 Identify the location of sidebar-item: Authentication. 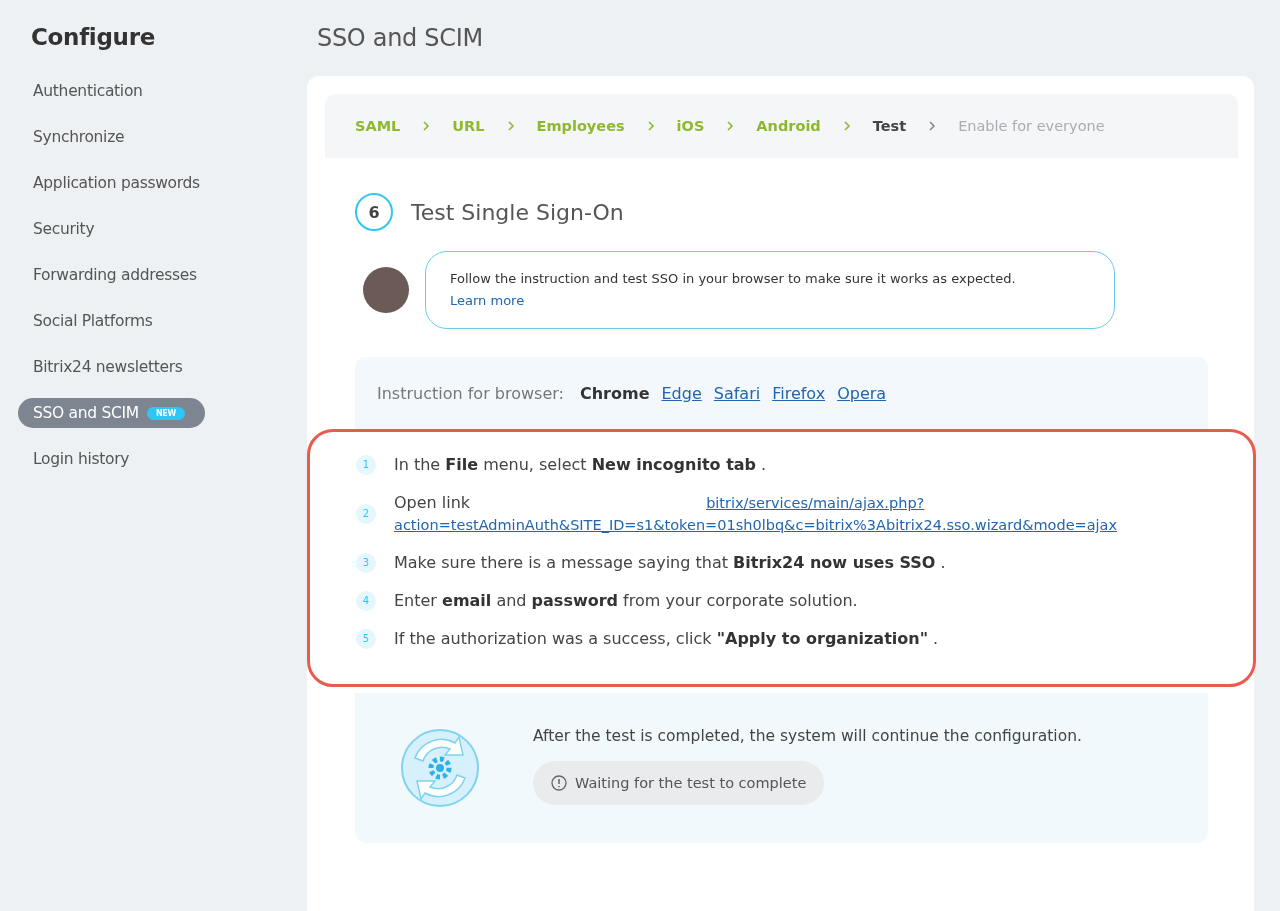
(88, 91).